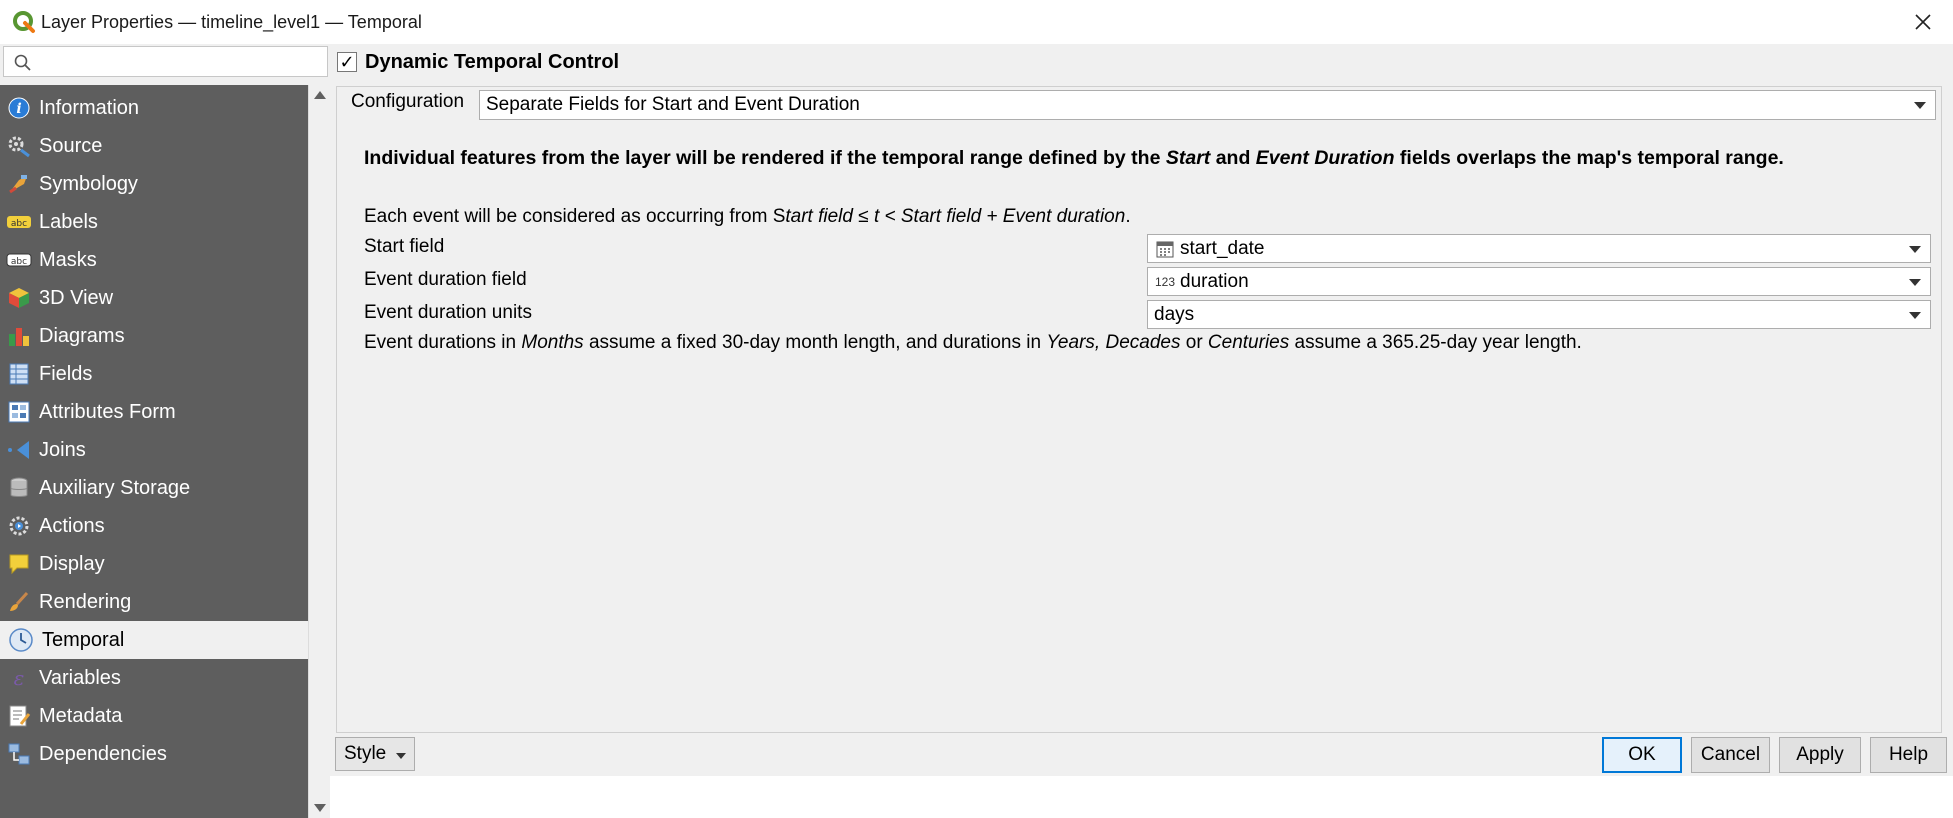  I want to click on sidebar-item-label: Information, so click(89, 107).